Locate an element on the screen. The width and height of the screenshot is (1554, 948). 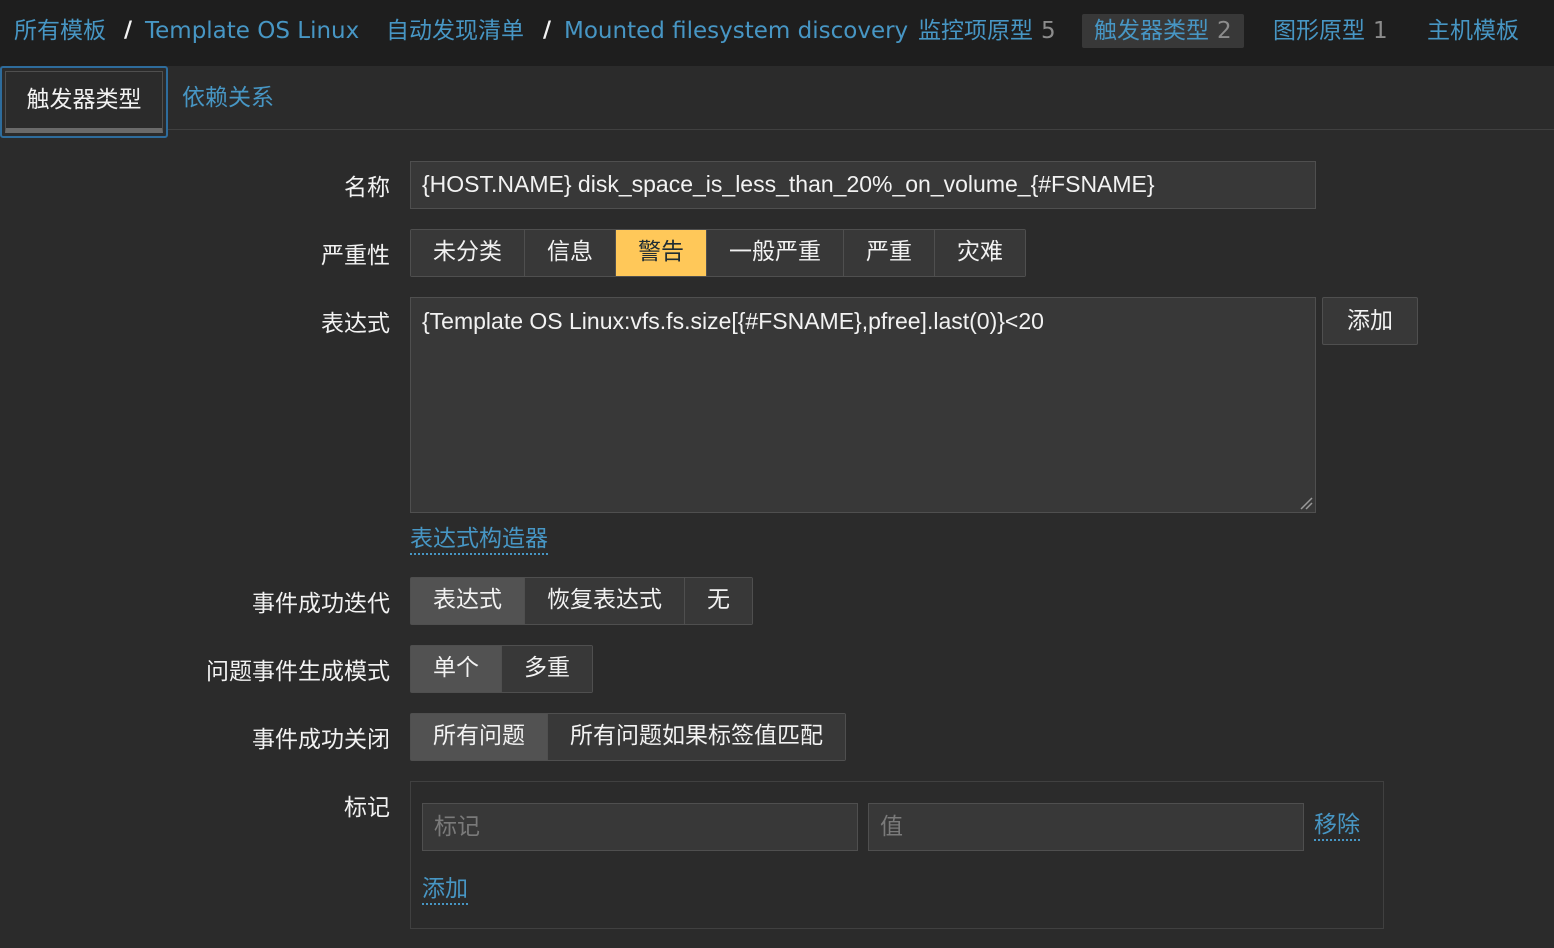
severity-average: 一般严重 is located at coordinates (775, 253).